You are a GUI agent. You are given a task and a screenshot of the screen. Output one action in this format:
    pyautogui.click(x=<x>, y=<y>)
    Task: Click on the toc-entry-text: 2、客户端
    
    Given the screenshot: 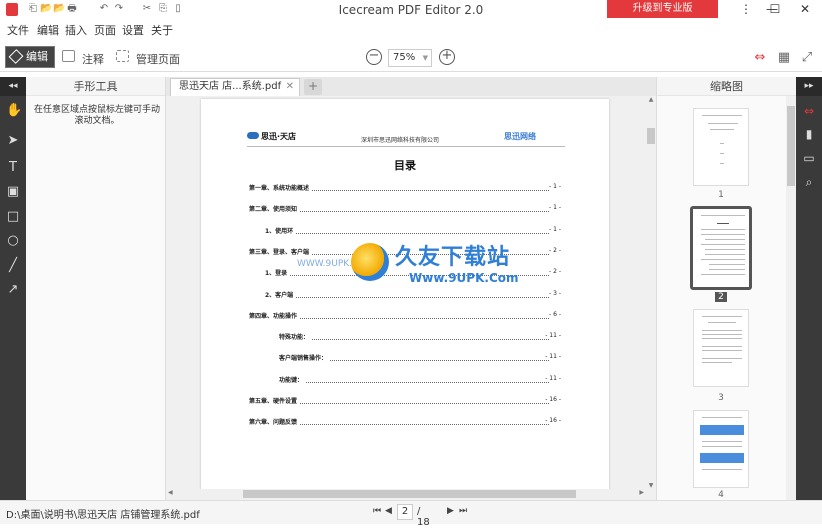 What is the action you would take?
    pyautogui.click(x=280, y=295)
    